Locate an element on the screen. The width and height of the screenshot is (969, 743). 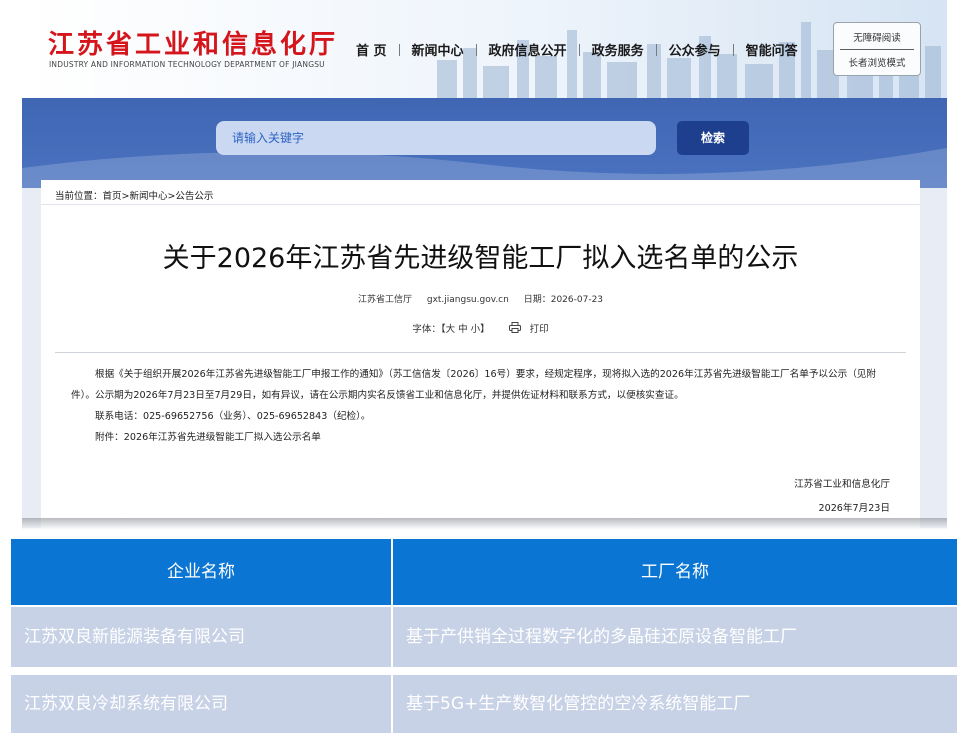
search-band: 请输入关键字 检索 is located at coordinates (484, 143).